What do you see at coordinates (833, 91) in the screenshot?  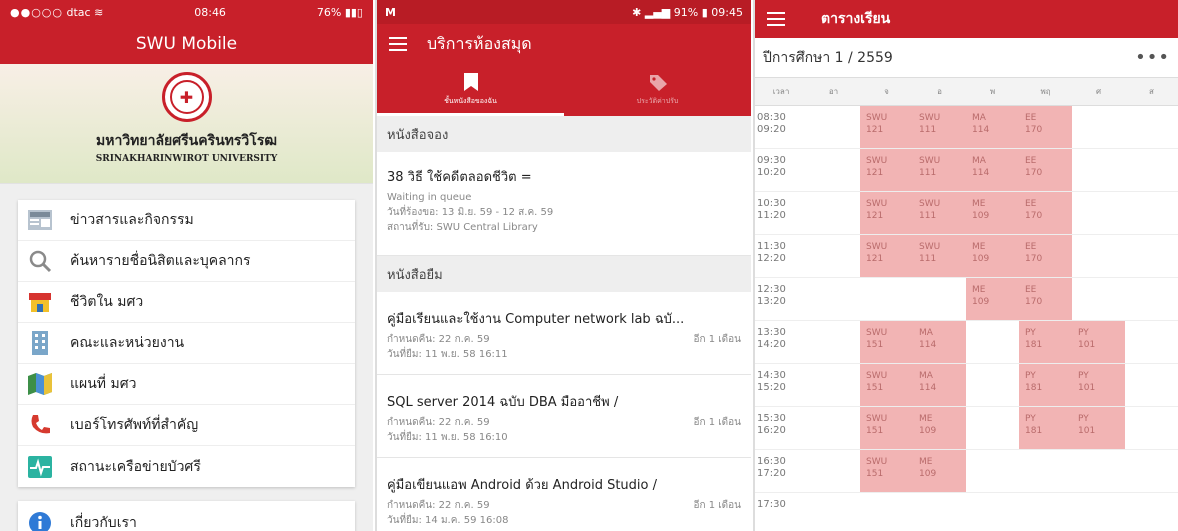 I see `header-day: อา` at bounding box center [833, 91].